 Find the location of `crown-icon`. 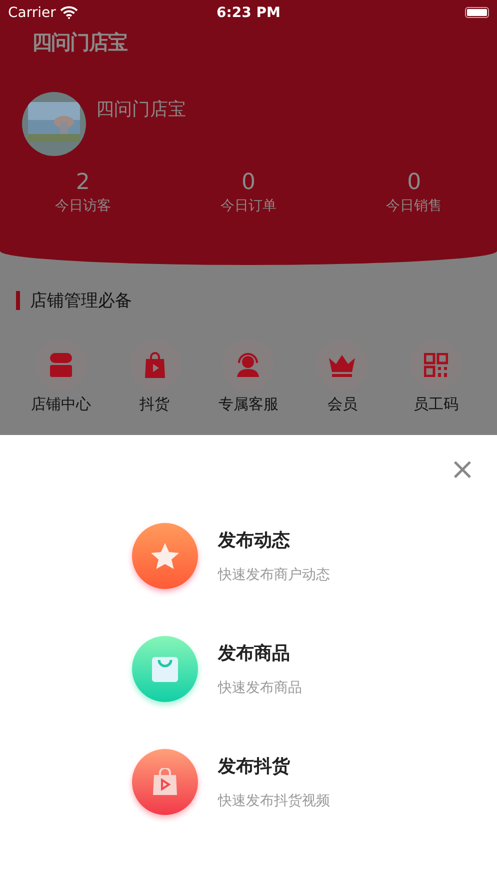

crown-icon is located at coordinates (342, 365).